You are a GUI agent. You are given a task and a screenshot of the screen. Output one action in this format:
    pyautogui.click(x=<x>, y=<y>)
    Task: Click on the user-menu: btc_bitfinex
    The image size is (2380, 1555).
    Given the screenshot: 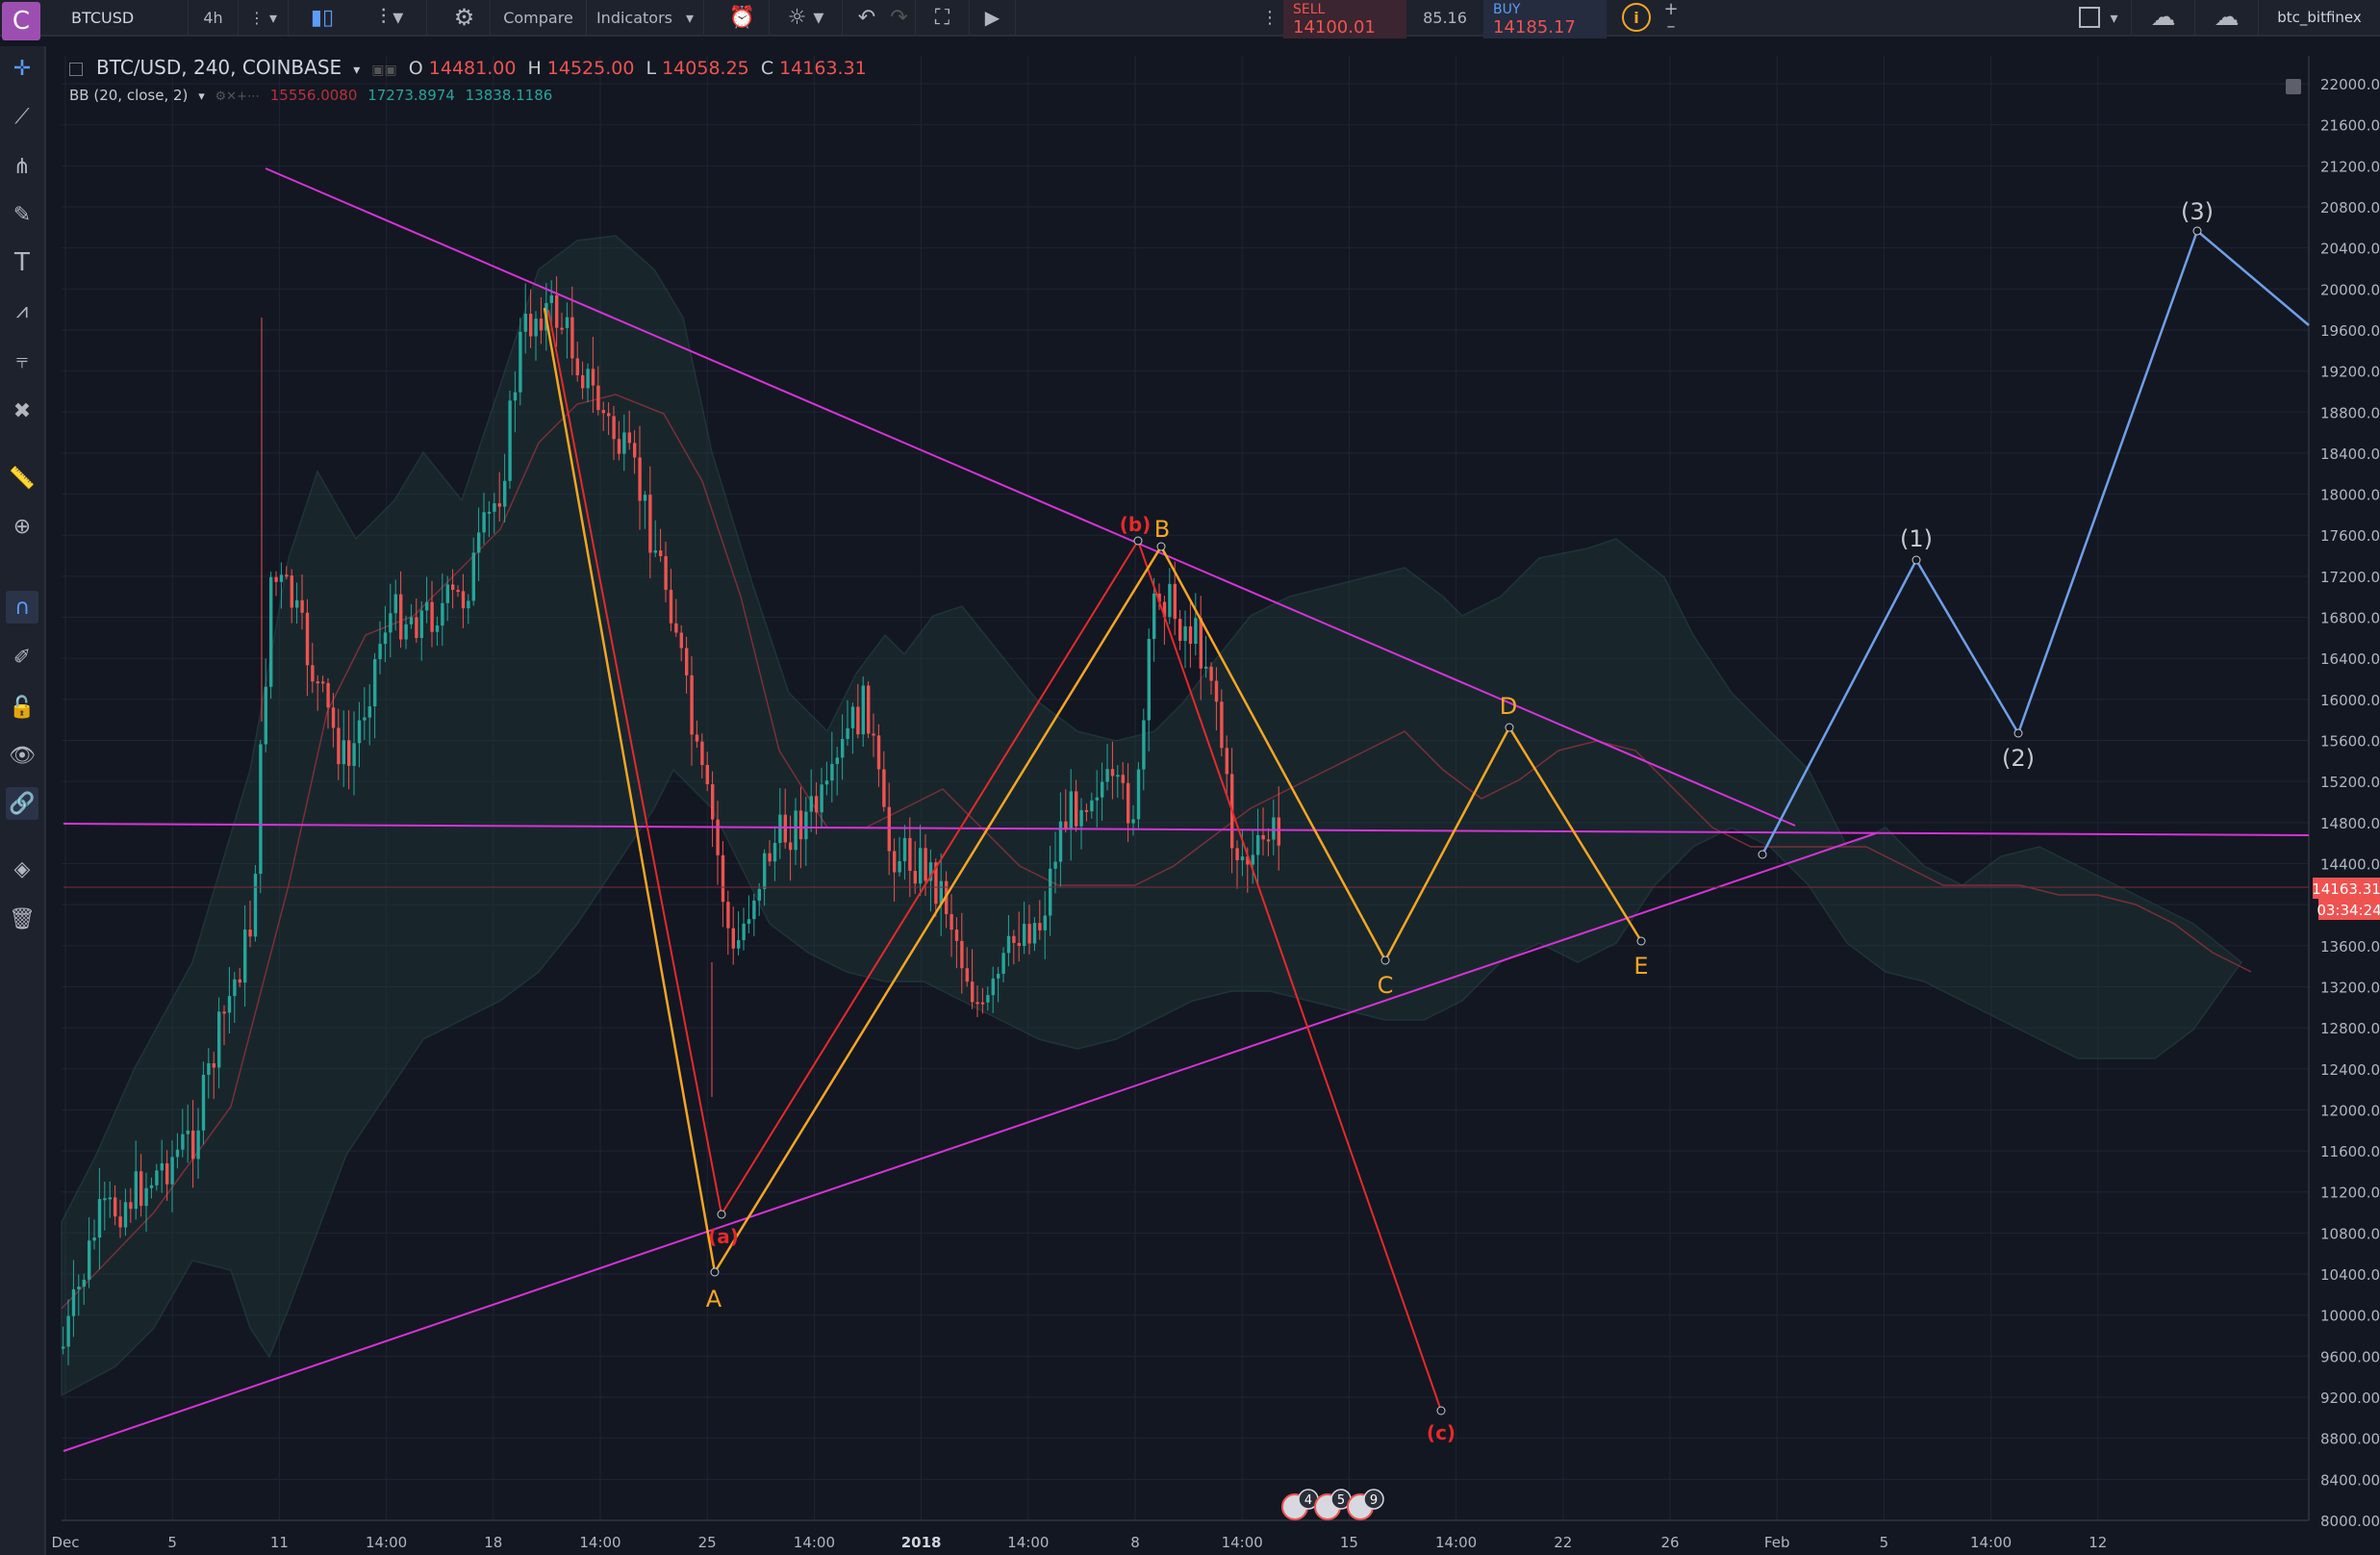 What is the action you would take?
    pyautogui.click(x=2319, y=17)
    